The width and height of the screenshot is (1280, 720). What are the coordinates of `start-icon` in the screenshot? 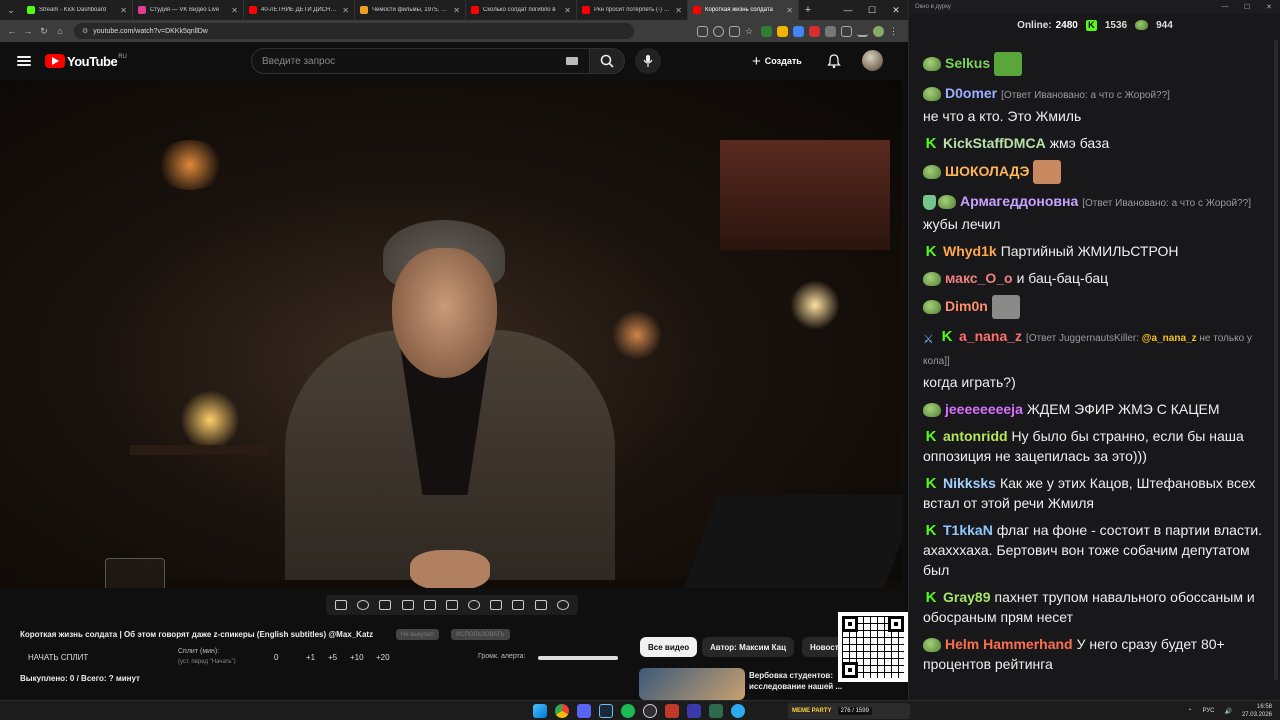 It's located at (540, 711).